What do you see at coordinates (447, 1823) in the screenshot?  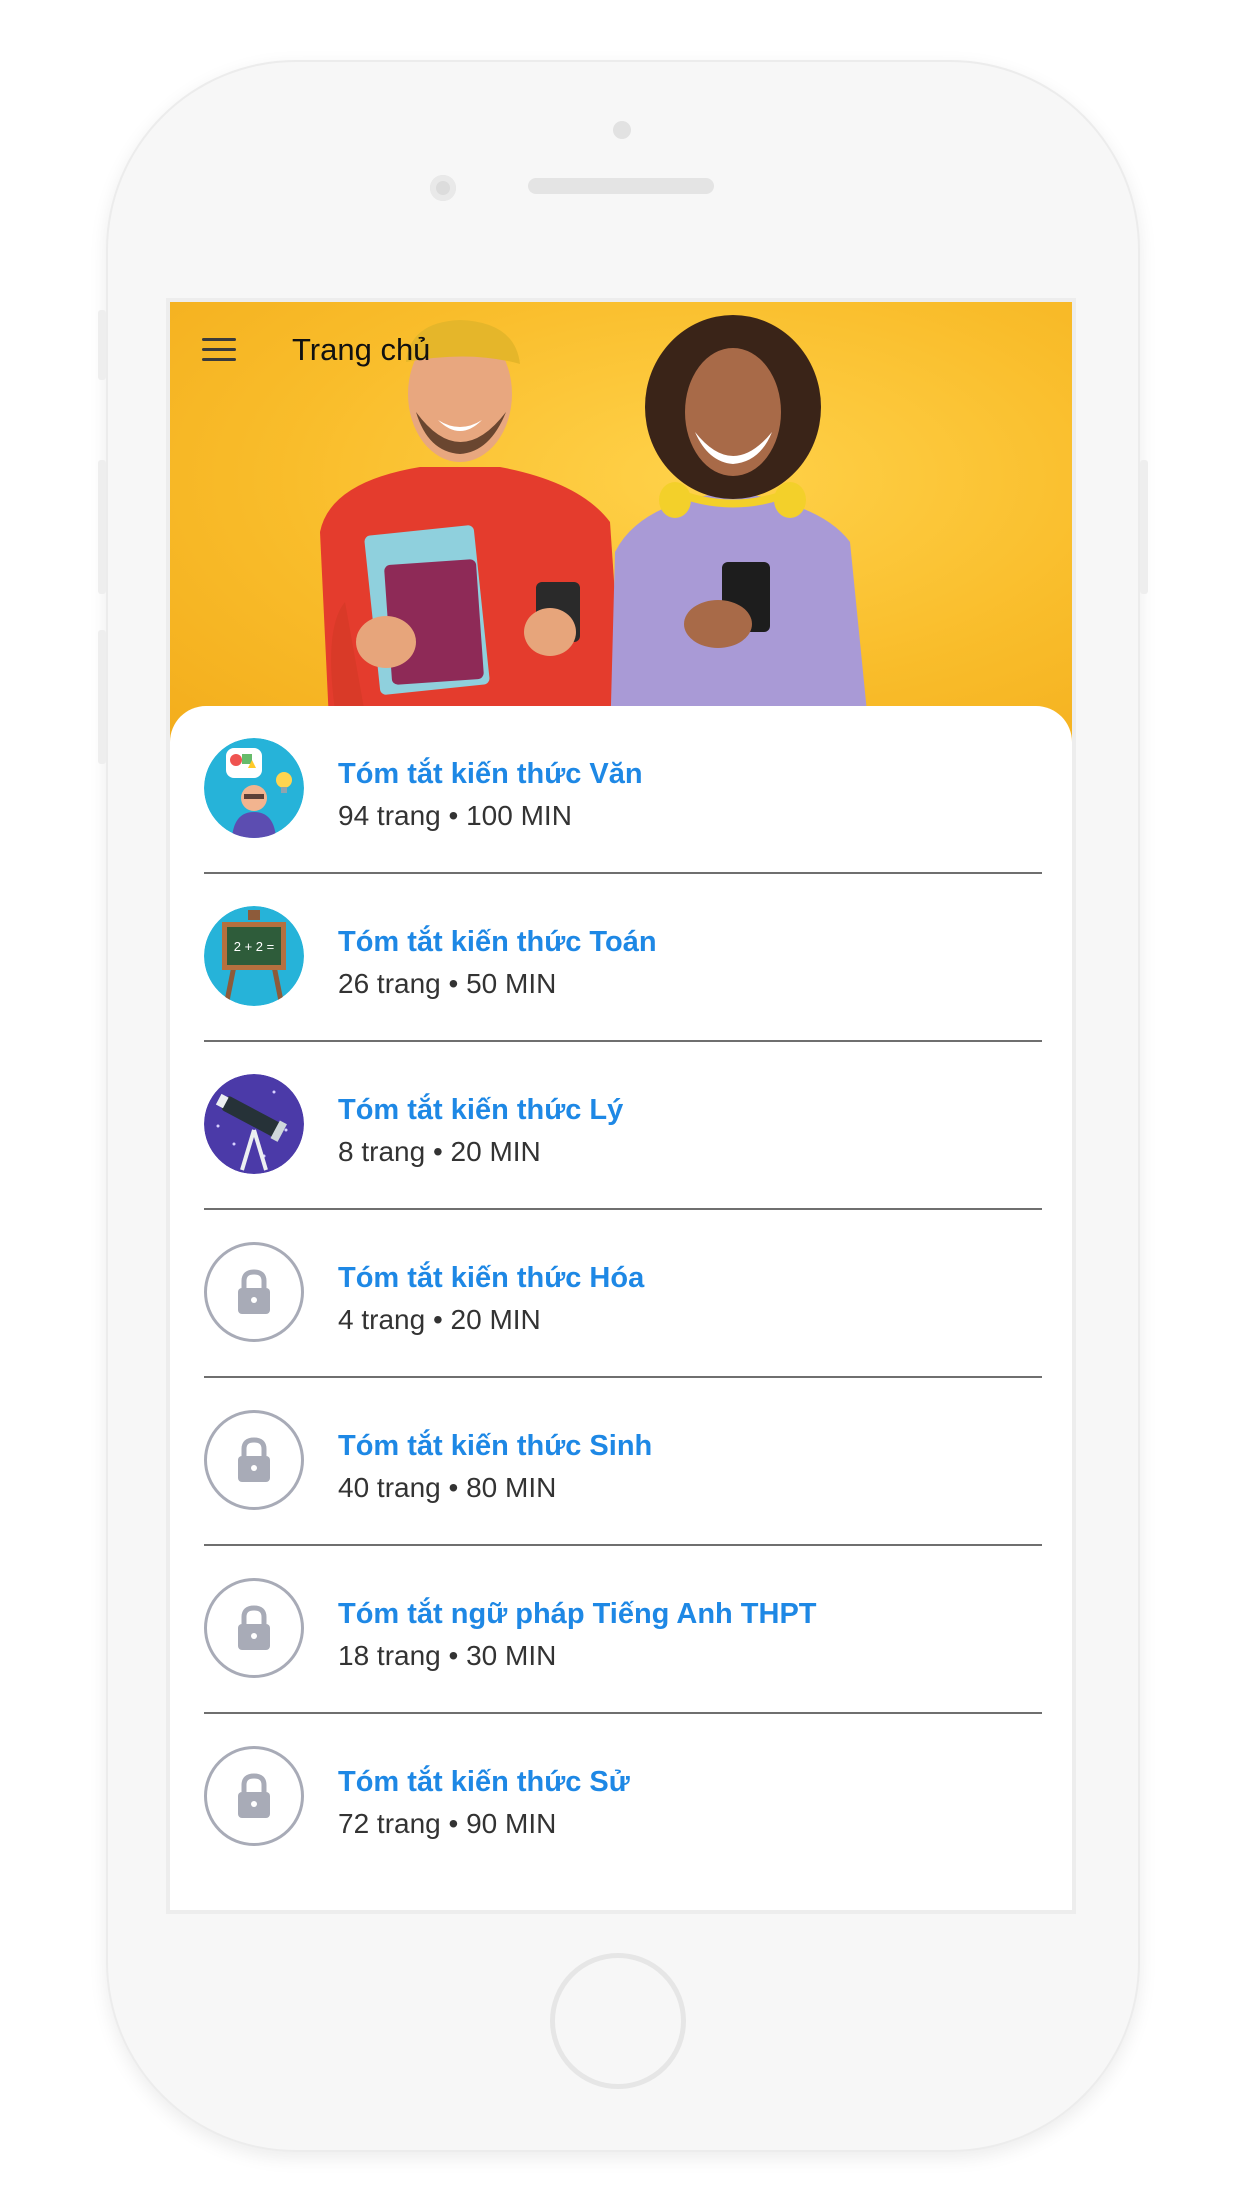 I see `lesson-meta: 72 trang • 90 MIN` at bounding box center [447, 1823].